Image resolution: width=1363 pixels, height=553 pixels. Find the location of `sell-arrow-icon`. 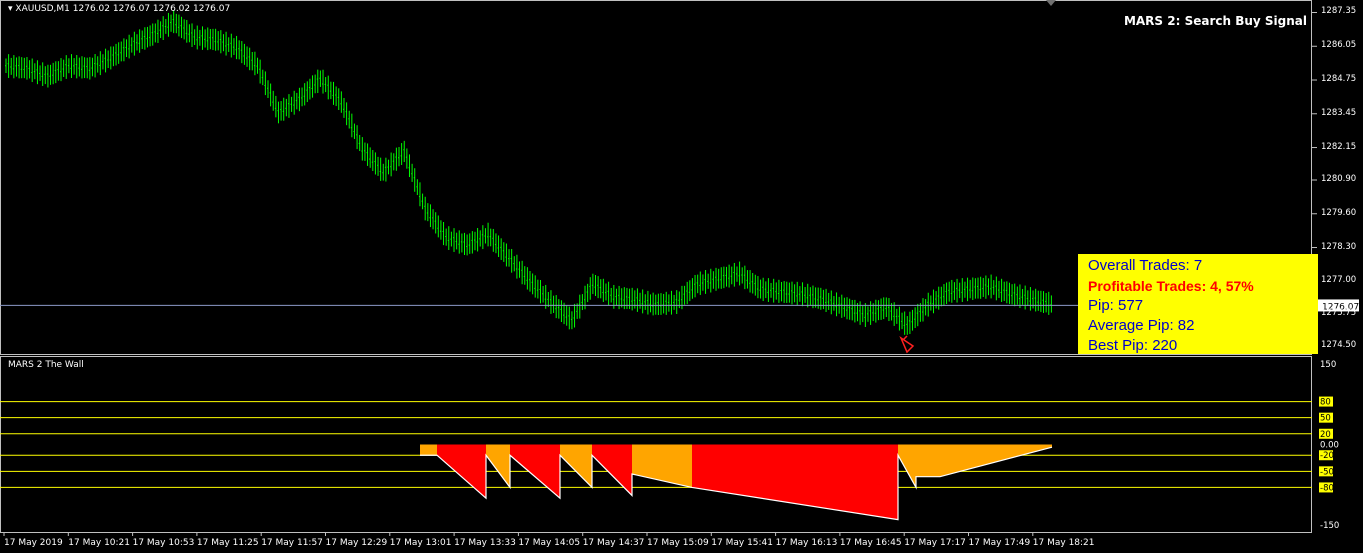

sell-arrow-icon is located at coordinates (907, 344).